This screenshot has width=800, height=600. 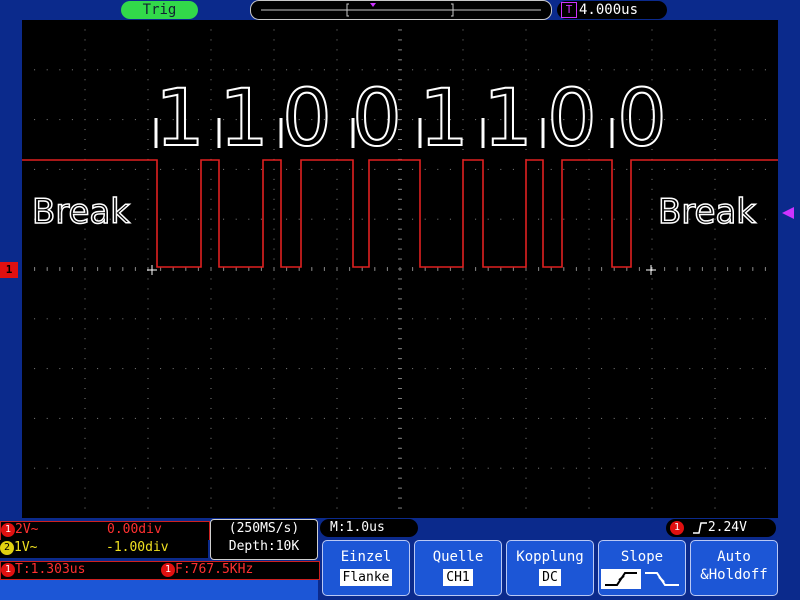 What do you see at coordinates (458, 568) in the screenshot?
I see `menu-button-source: Quelle CH1` at bounding box center [458, 568].